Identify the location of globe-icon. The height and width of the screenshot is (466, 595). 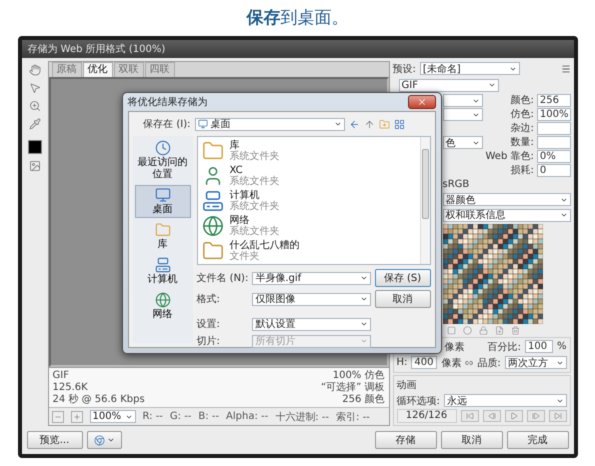
(213, 225).